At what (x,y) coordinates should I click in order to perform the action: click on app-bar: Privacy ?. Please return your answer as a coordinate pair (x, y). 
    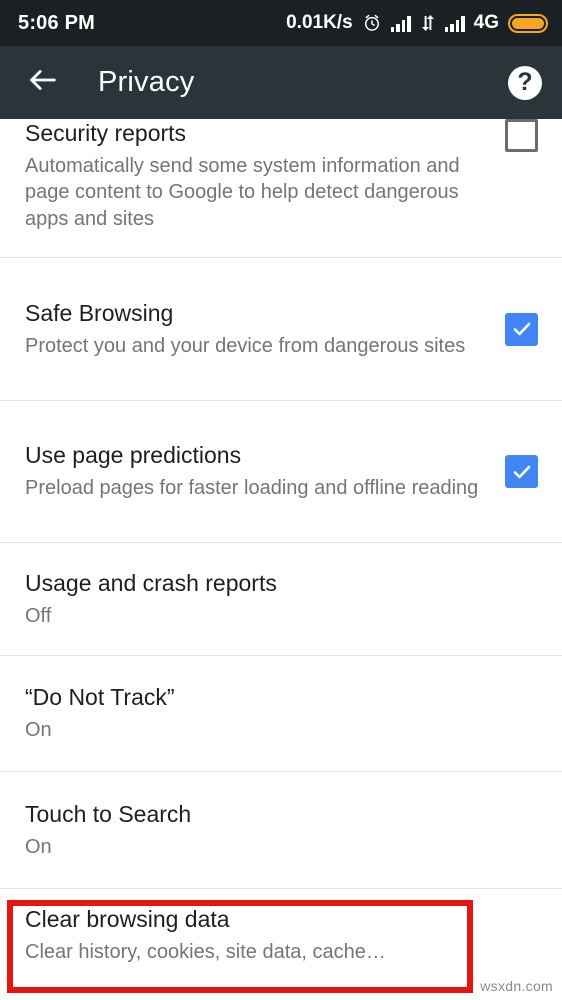
    Looking at the image, I should click on (281, 82).